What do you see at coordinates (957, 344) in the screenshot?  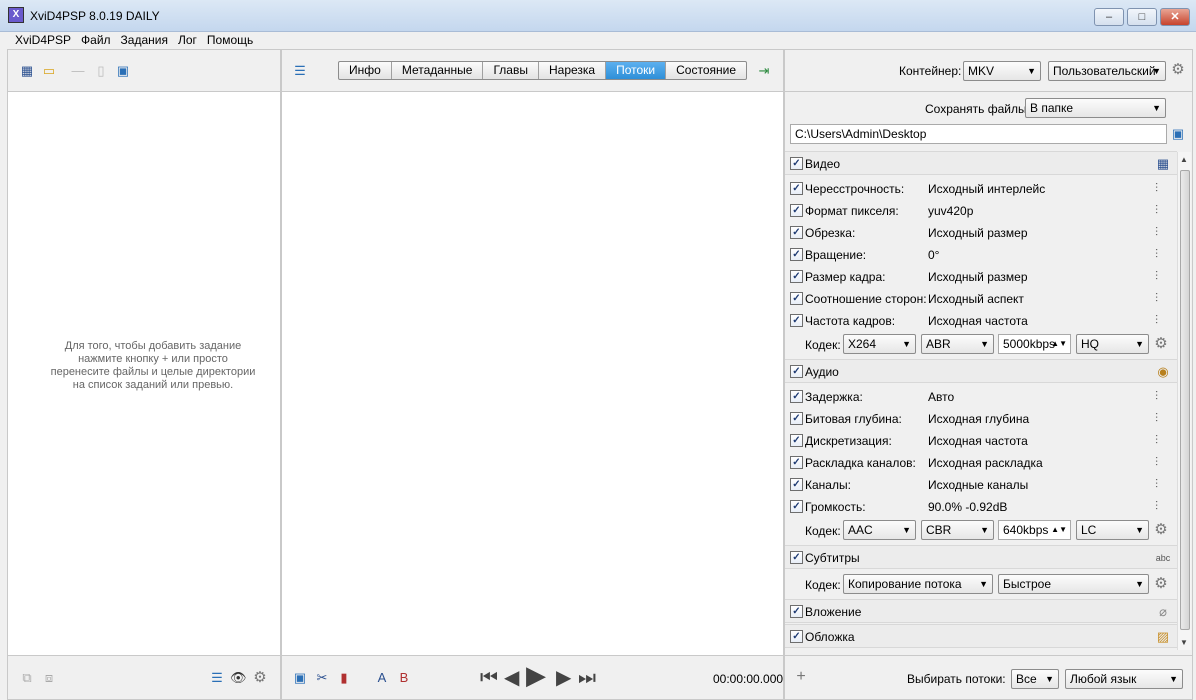 I see `video-mode-select: ABR ▼` at bounding box center [957, 344].